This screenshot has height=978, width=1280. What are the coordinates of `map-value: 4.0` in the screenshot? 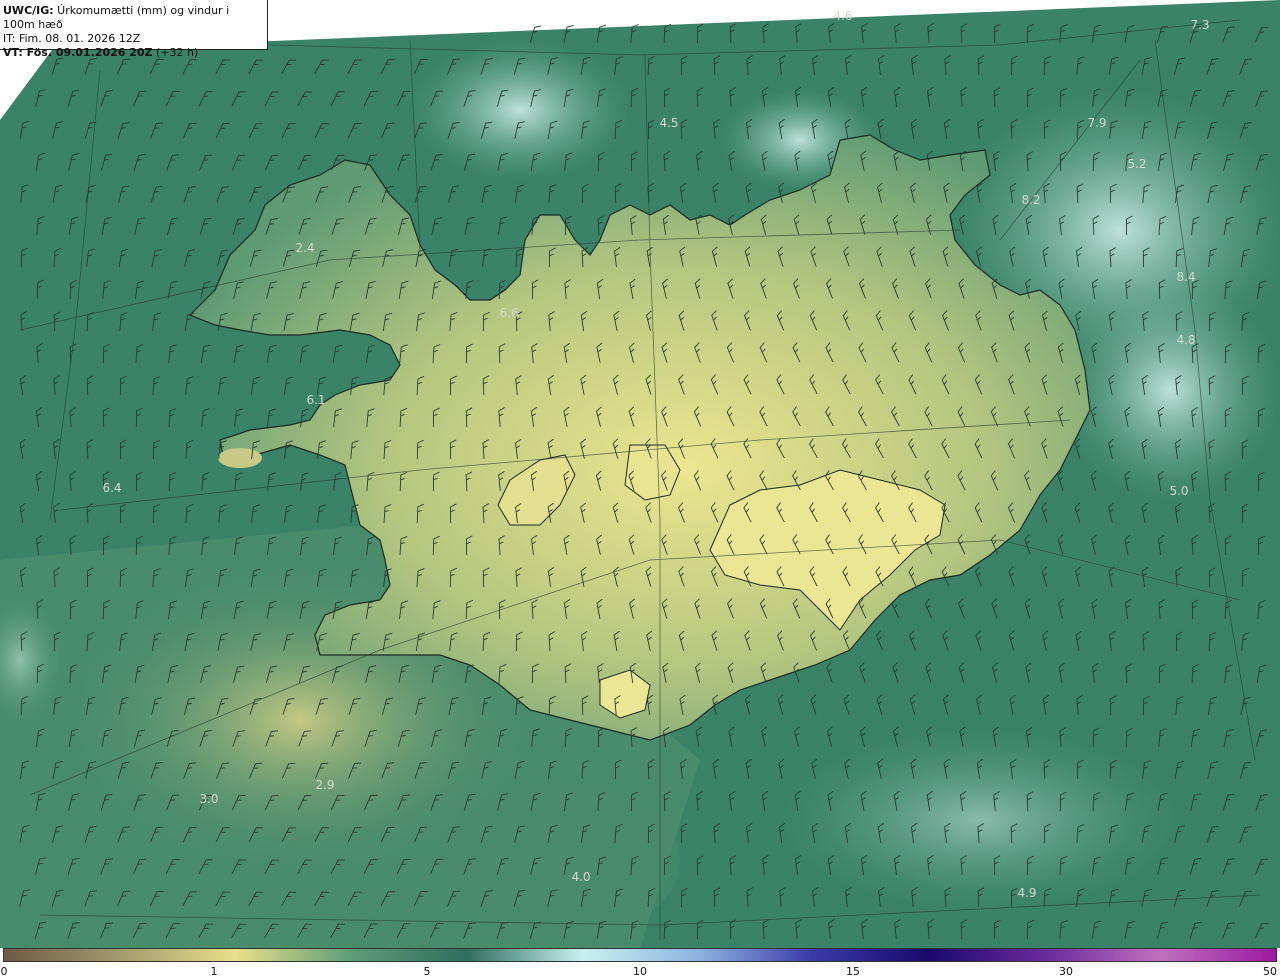 It's located at (581, 877).